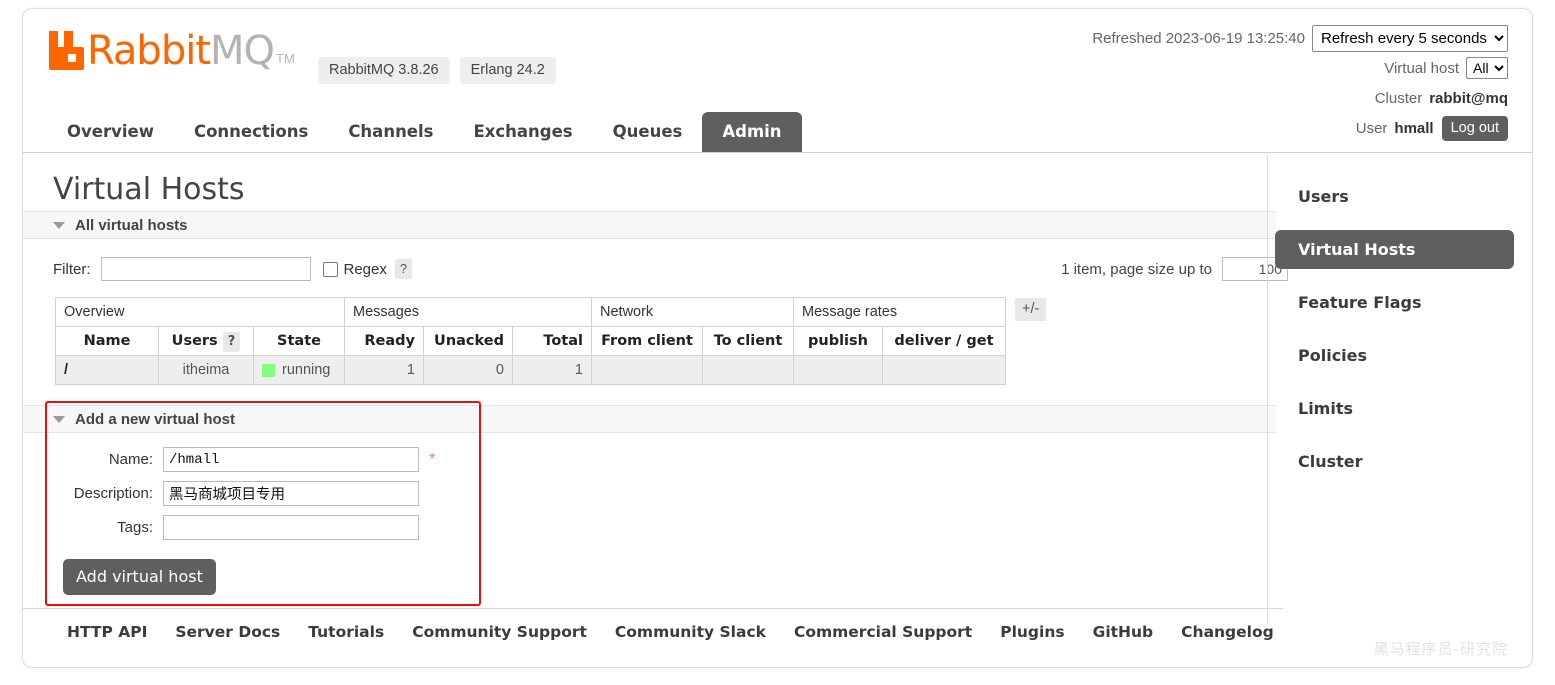 Image resolution: width=1555 pixels, height=685 pixels. I want to click on watermark: 黑马程序员-研究院, so click(1440, 649).